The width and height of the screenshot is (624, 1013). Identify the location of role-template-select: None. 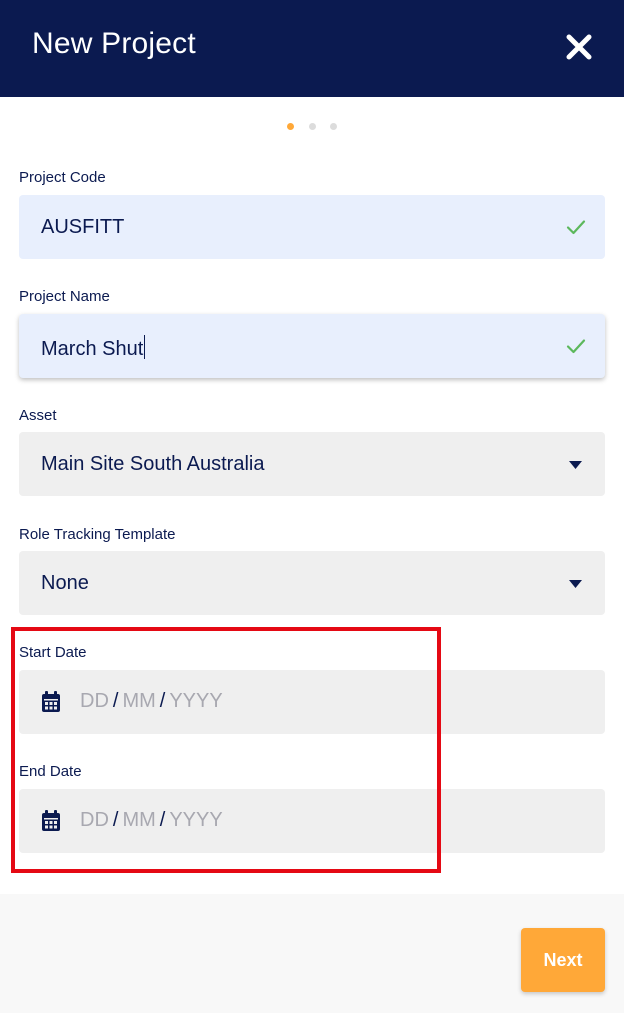
(312, 583).